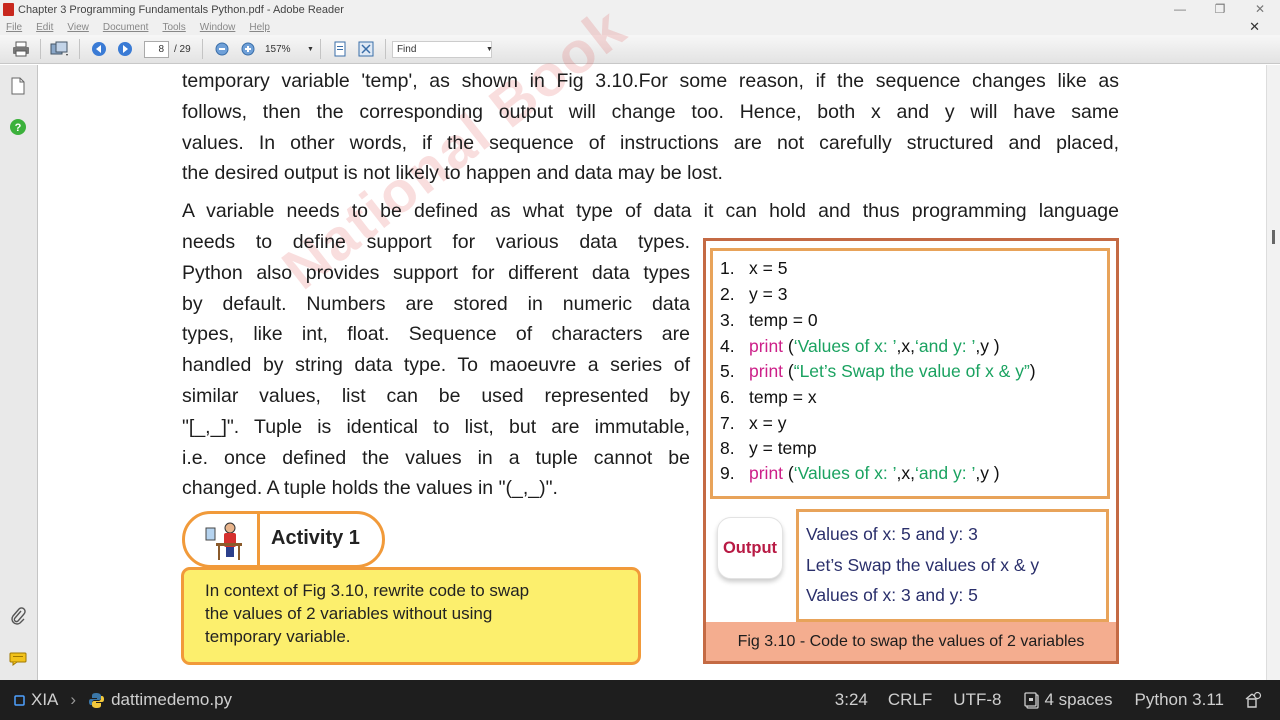 This screenshot has width=1280, height=720. Describe the element at coordinates (727, 397) in the screenshot. I see `line-number: 6.` at that location.